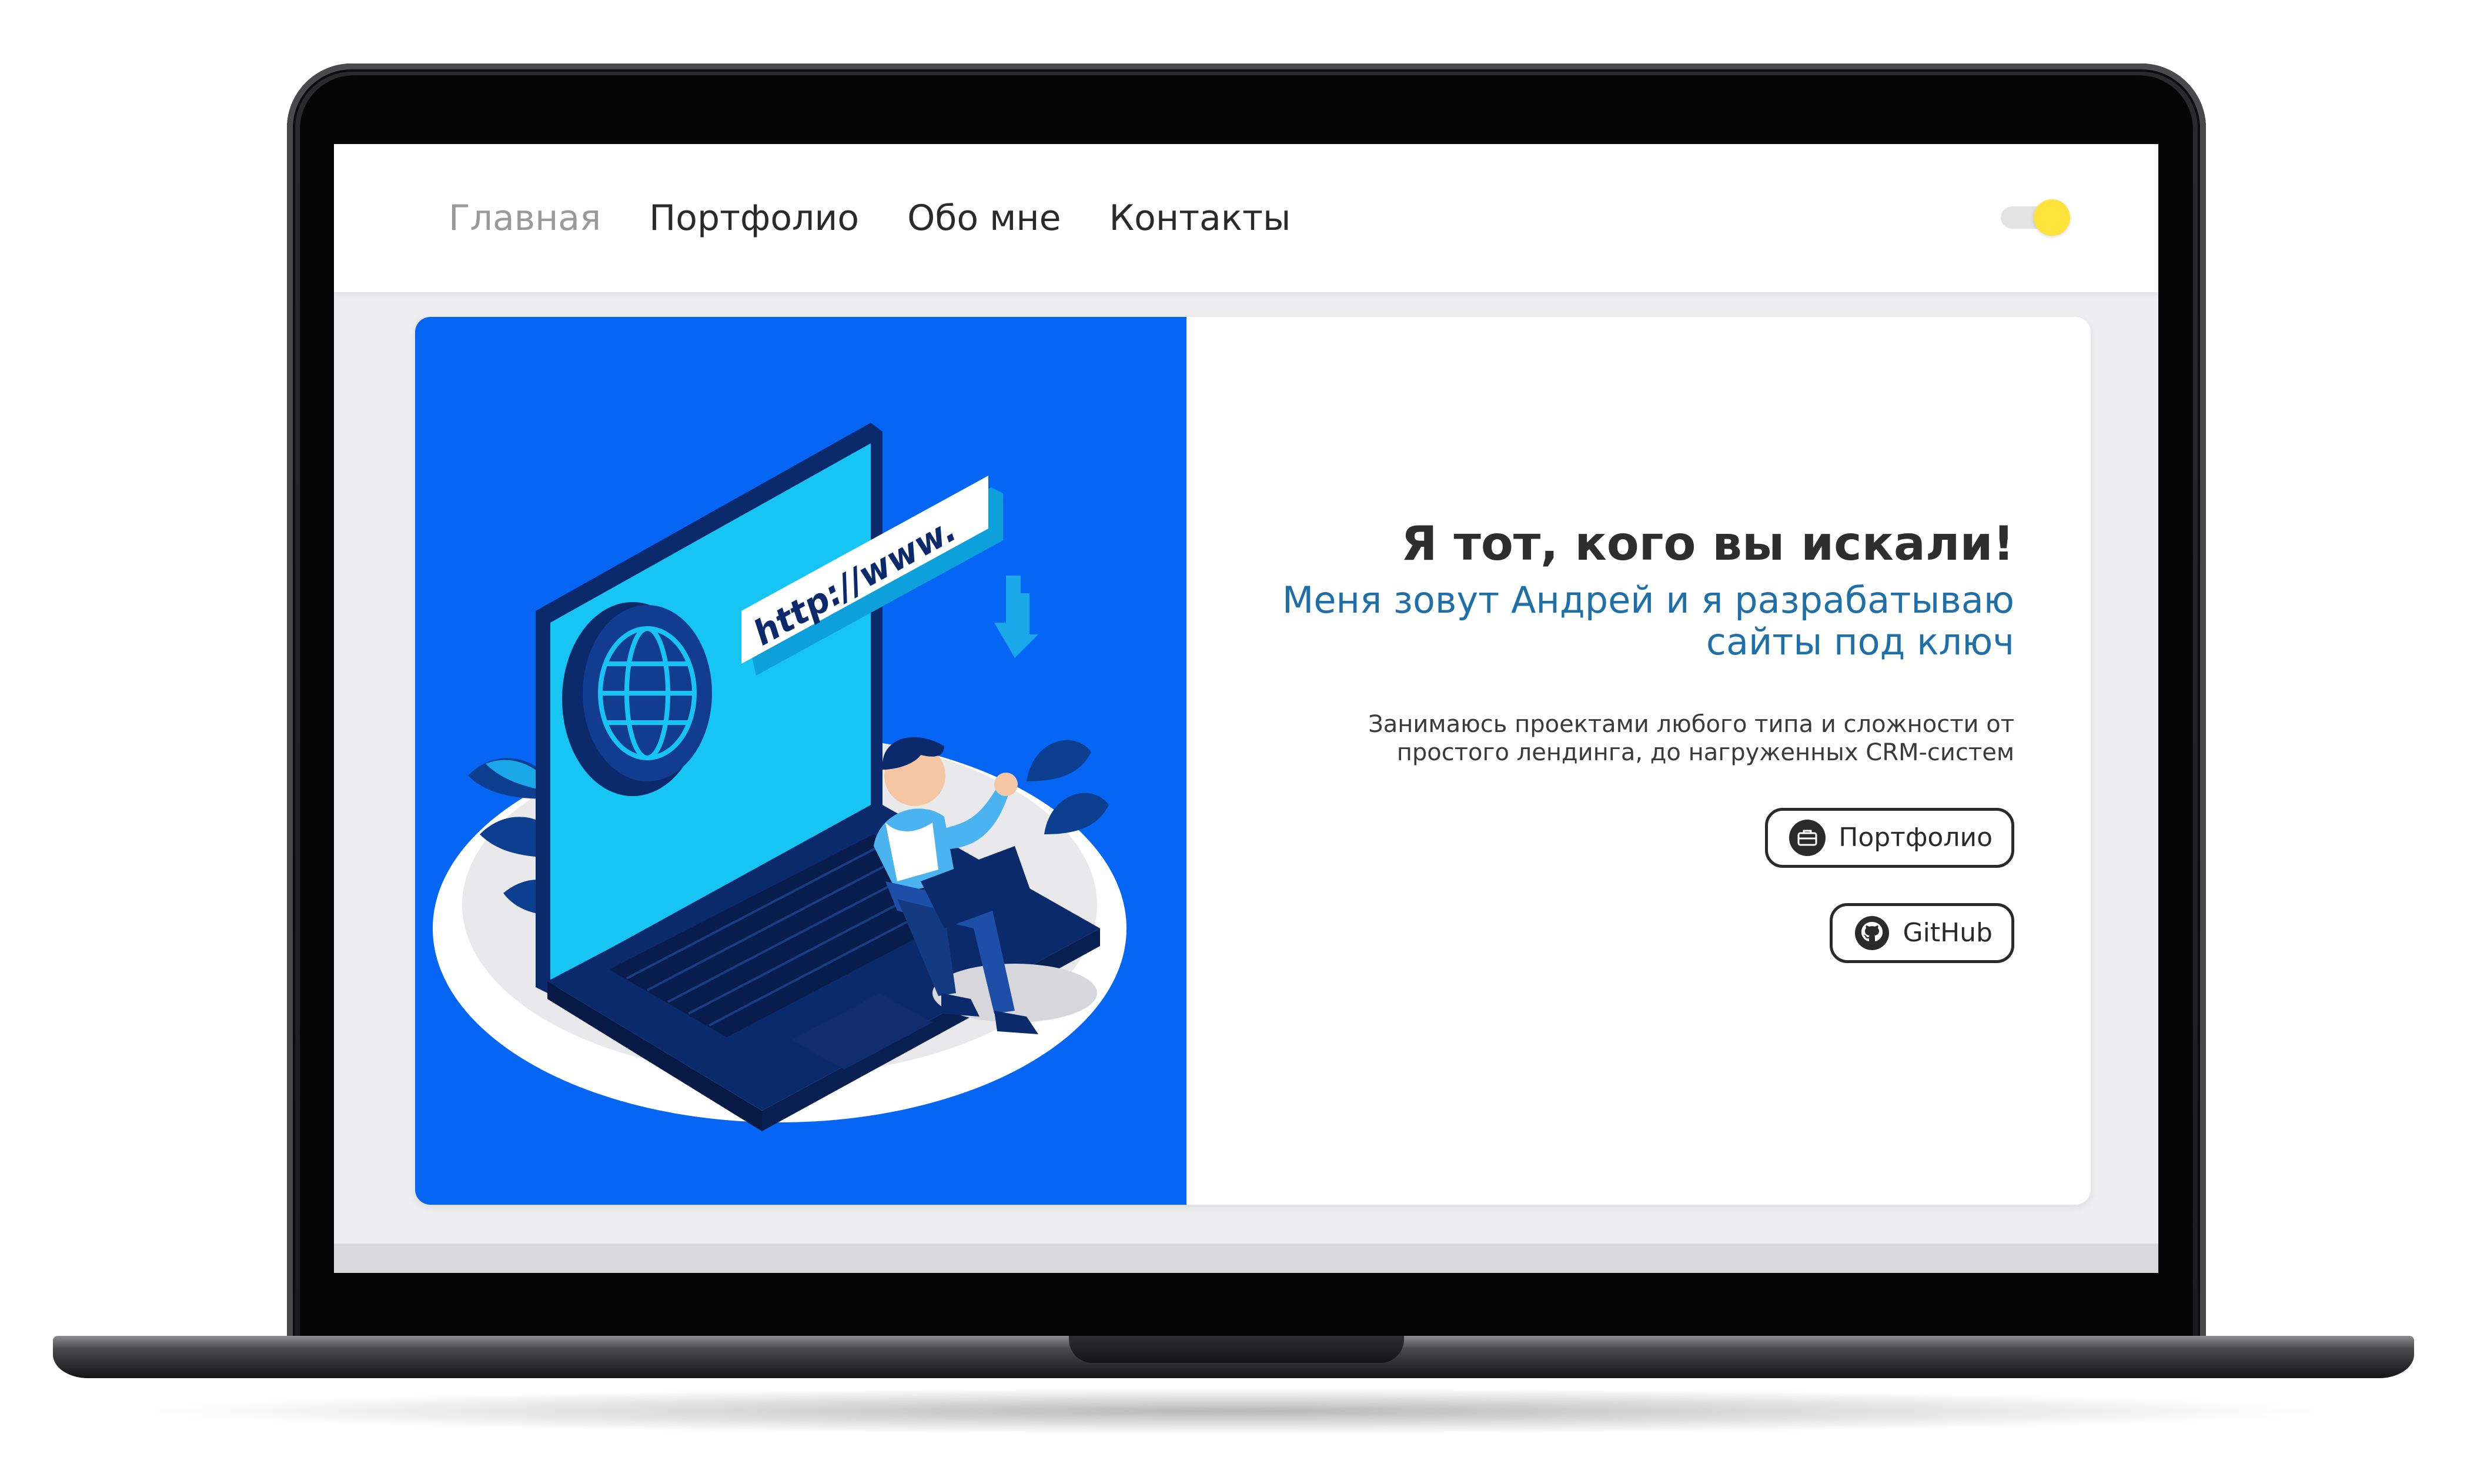 This screenshot has width=2467, height=1484. What do you see at coordinates (870, 218) in the screenshot?
I see `main-nav: Главная Портфолио Обо мне Контакты` at bounding box center [870, 218].